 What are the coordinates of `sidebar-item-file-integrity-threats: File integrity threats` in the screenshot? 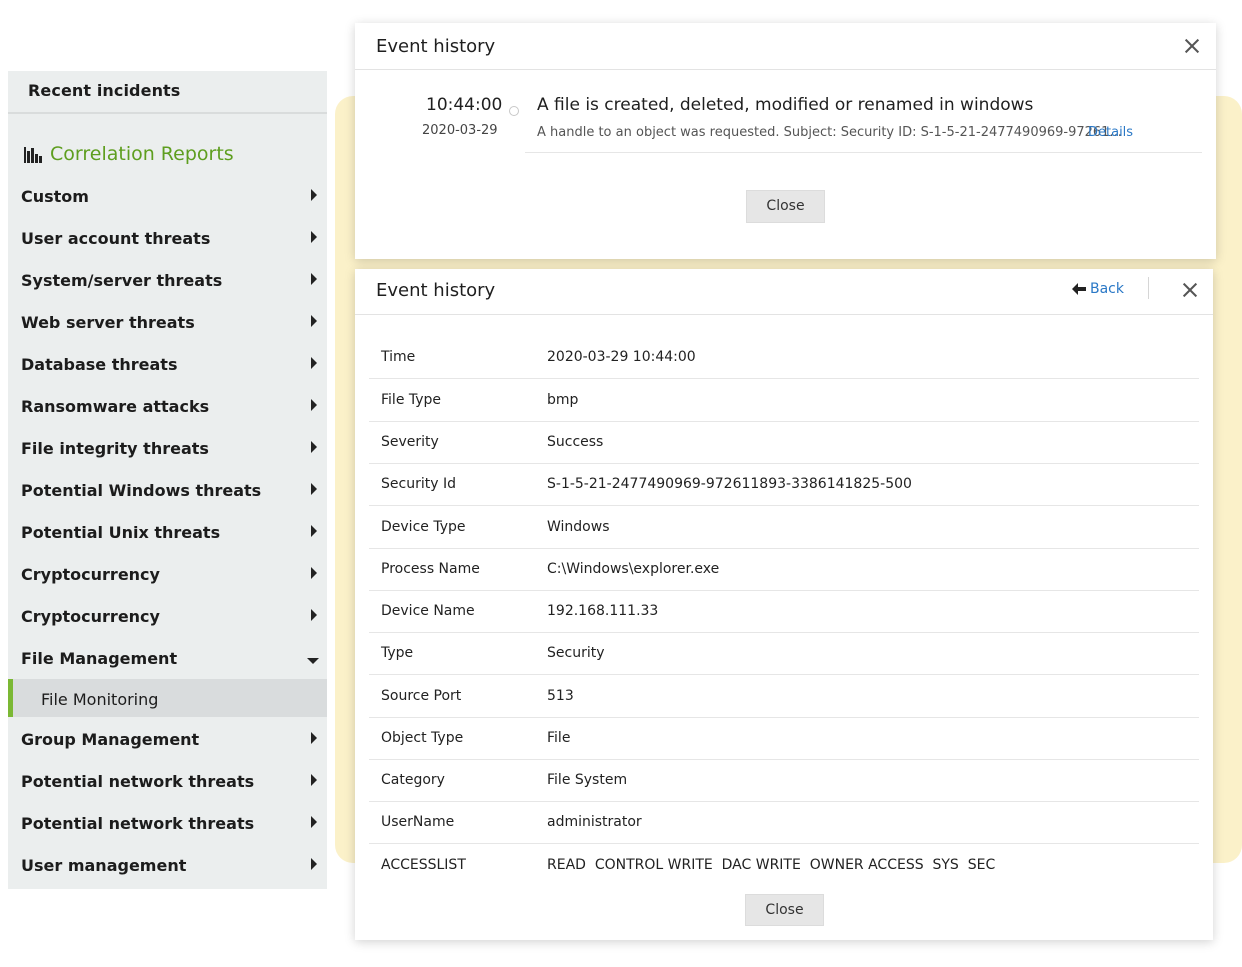 It's located at (167, 447).